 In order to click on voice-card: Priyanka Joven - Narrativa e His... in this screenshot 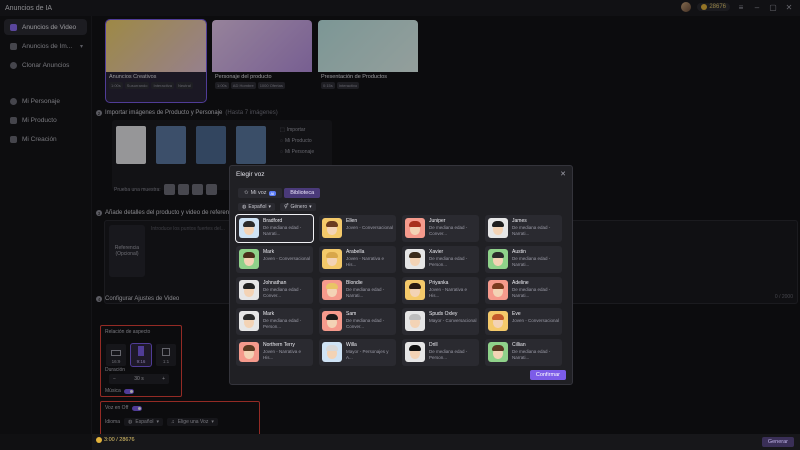, I will do `click(440, 290)`.